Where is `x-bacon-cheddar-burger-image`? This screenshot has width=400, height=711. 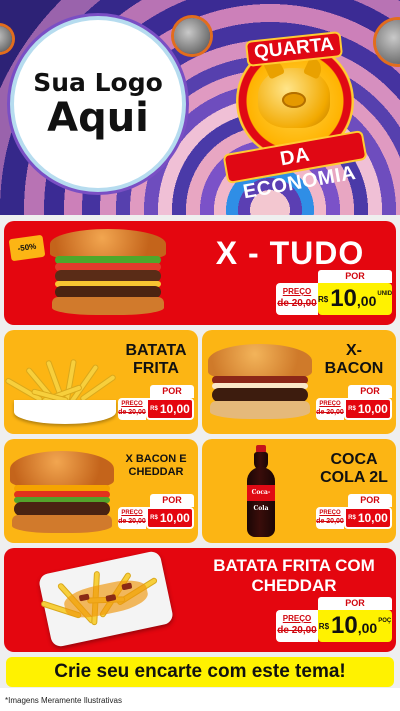 x-bacon-cheddar-burger-image is located at coordinates (62, 493).